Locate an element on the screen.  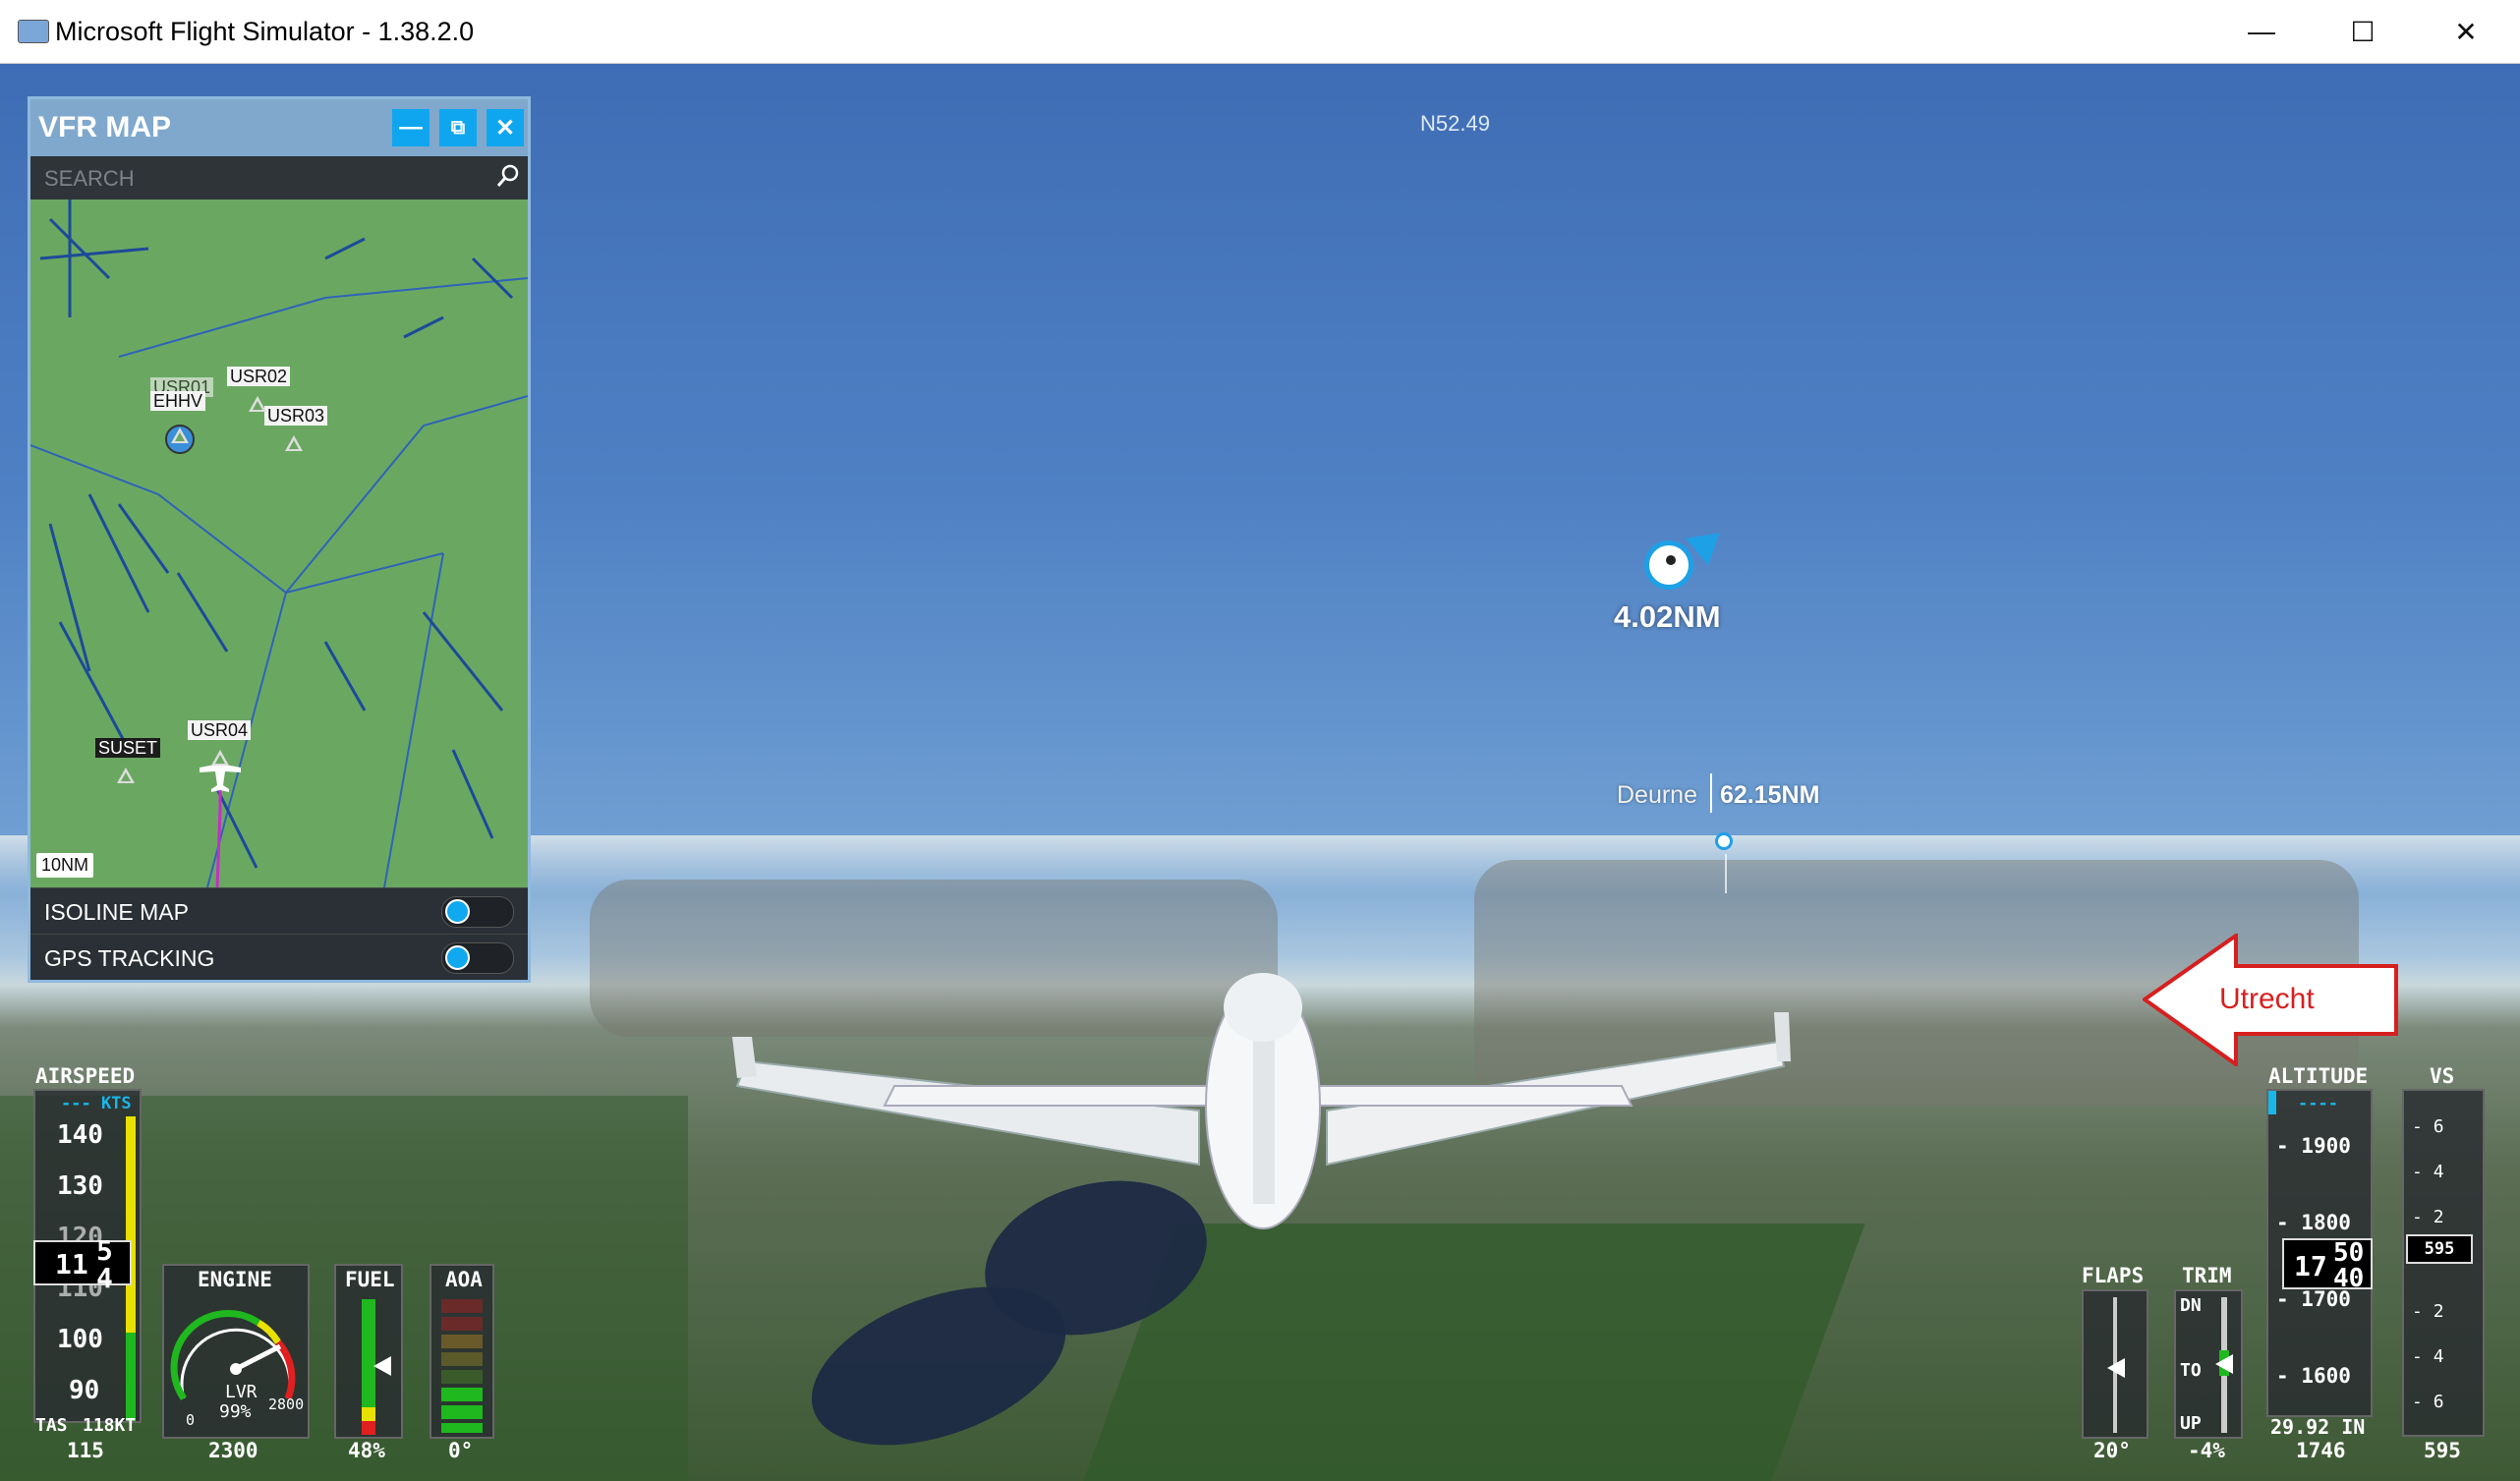
minimize-panel-button: — is located at coordinates (411, 128).